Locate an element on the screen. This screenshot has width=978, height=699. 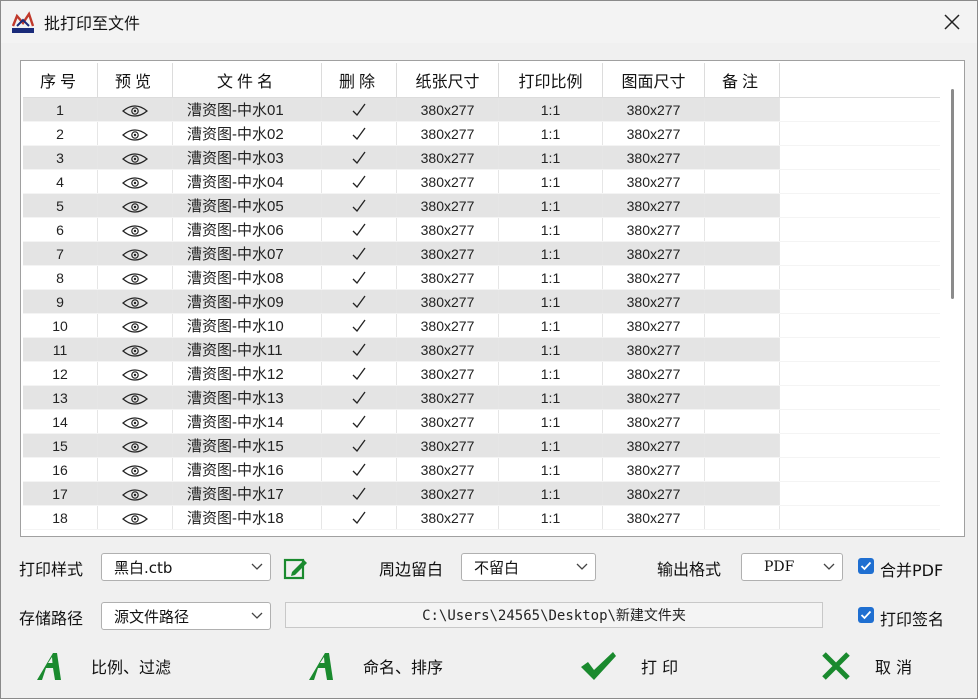
cancel-button: 取 消 is located at coordinates (866, 666).